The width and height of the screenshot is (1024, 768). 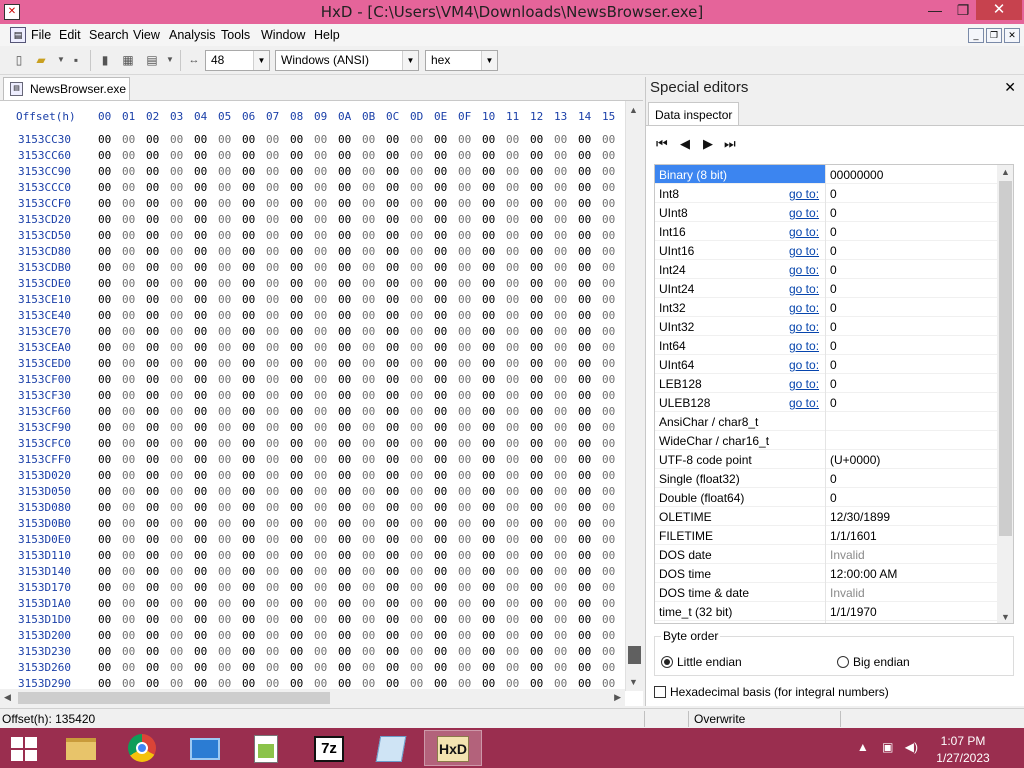 What do you see at coordinates (192, 35) in the screenshot?
I see `menu-analysis: Analysis` at bounding box center [192, 35].